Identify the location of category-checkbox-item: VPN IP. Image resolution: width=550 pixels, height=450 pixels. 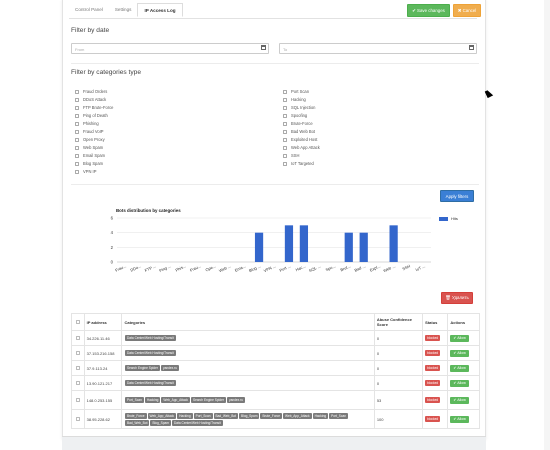
(85, 171).